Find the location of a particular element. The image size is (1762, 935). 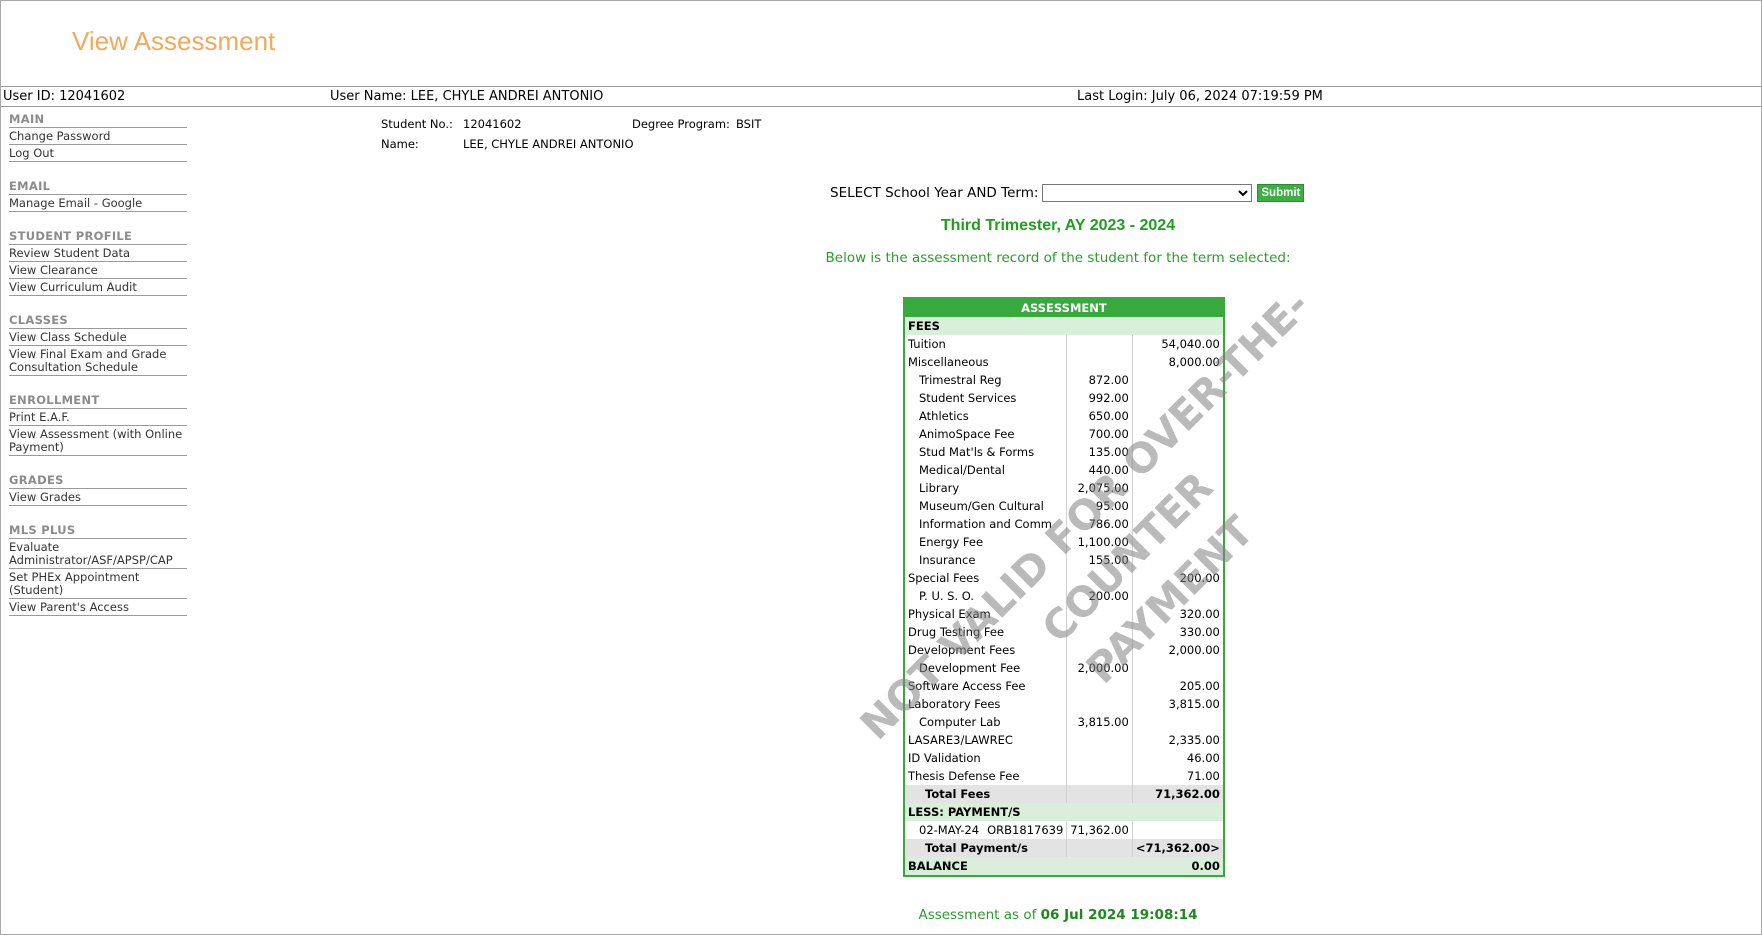

fee-label: Miscellaneous is located at coordinates (986, 362).